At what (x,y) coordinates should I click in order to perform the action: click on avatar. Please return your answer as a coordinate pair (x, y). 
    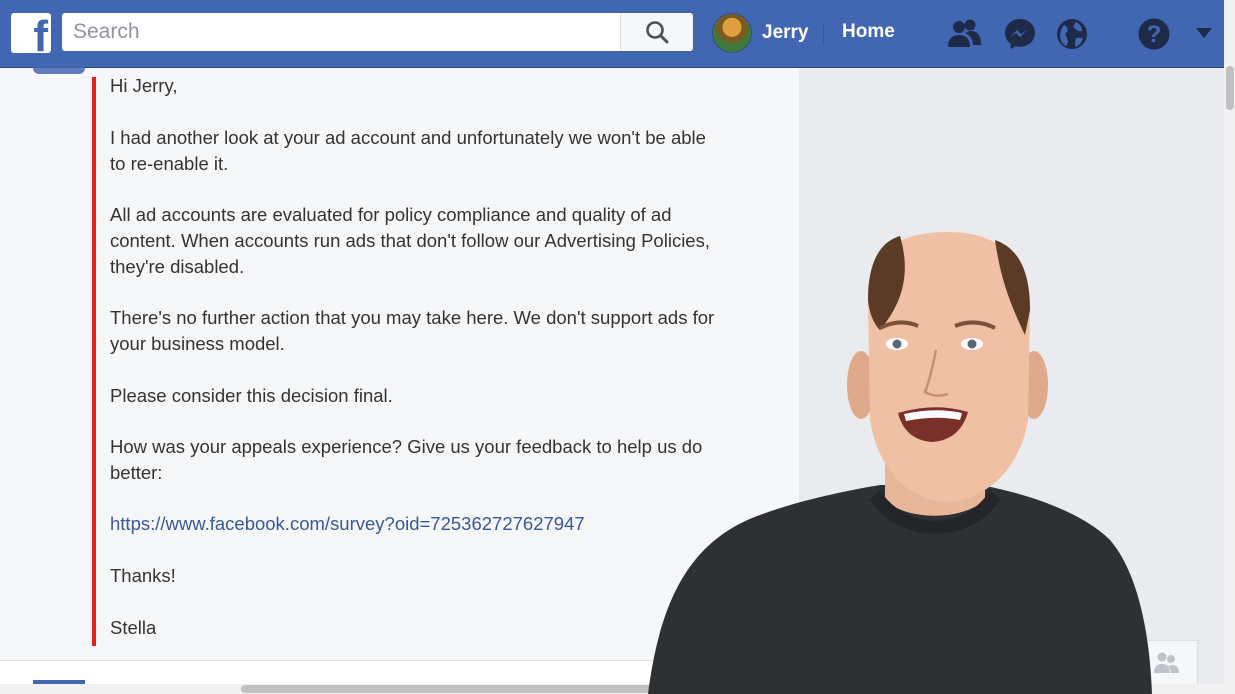
    Looking at the image, I should click on (732, 33).